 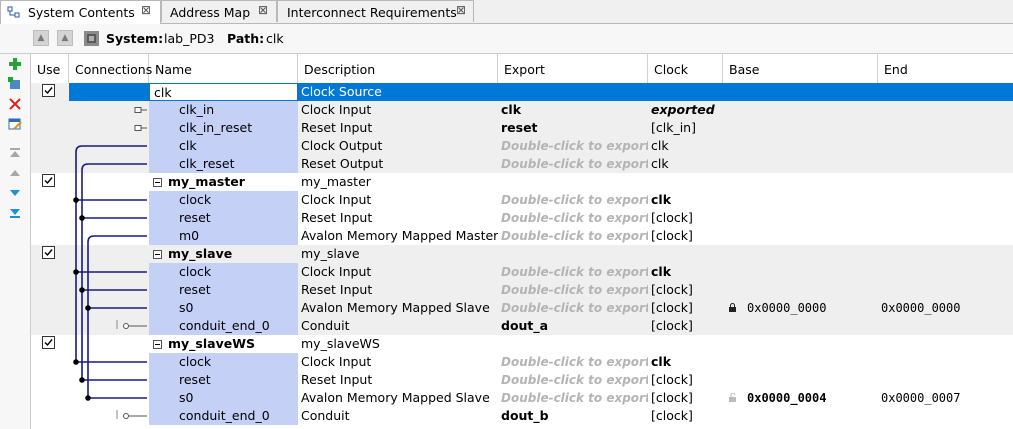 What do you see at coordinates (80, 12) in the screenshot?
I see `tab-system-contents: System Contents ⊠` at bounding box center [80, 12].